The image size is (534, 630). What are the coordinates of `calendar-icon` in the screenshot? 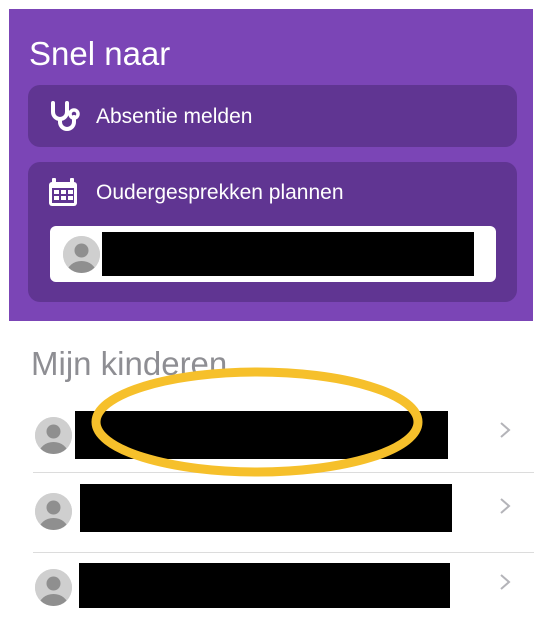 It's located at (63, 194).